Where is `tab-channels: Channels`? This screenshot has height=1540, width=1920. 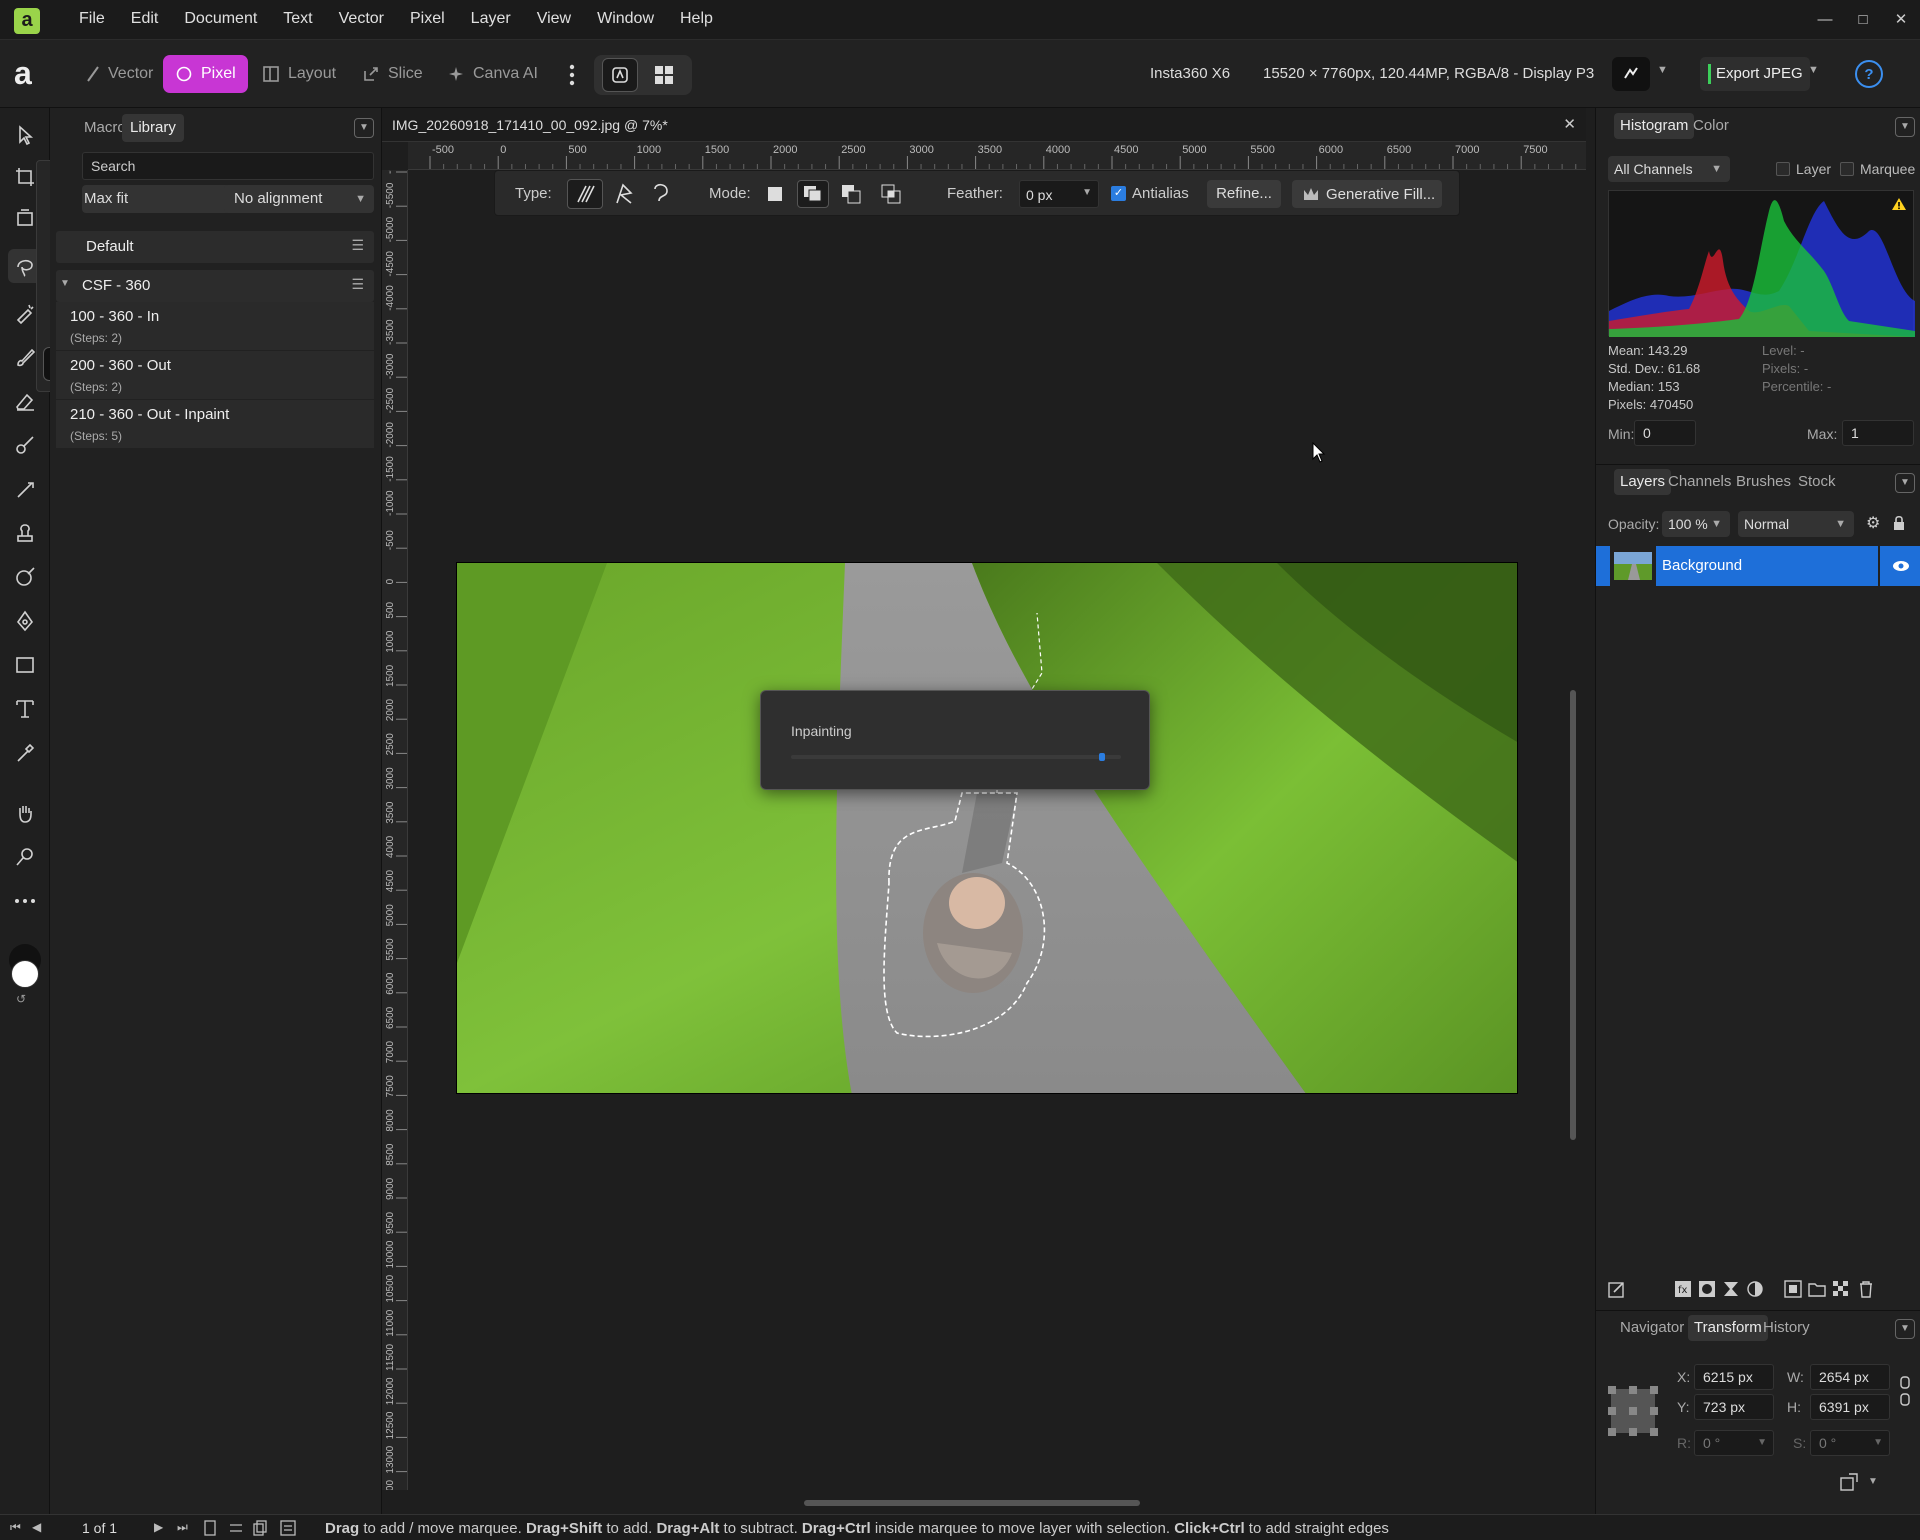
tab-channels: Channels is located at coordinates (1699, 482).